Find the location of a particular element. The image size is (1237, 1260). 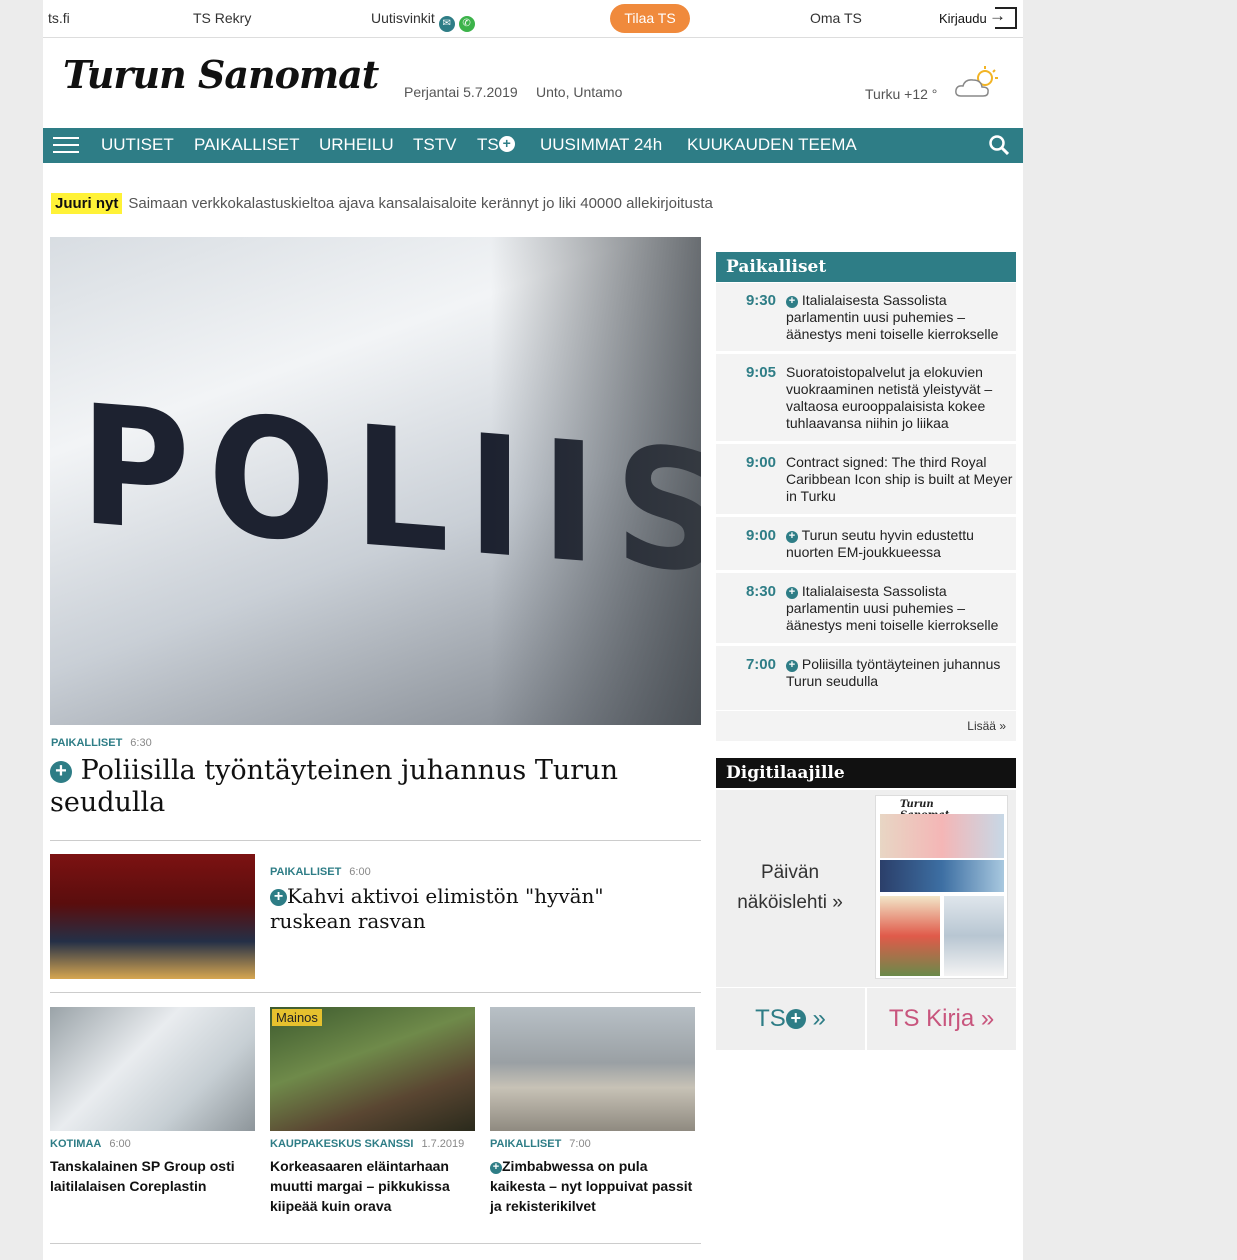

card-category: PAIKALLISET is located at coordinates (525, 1144).